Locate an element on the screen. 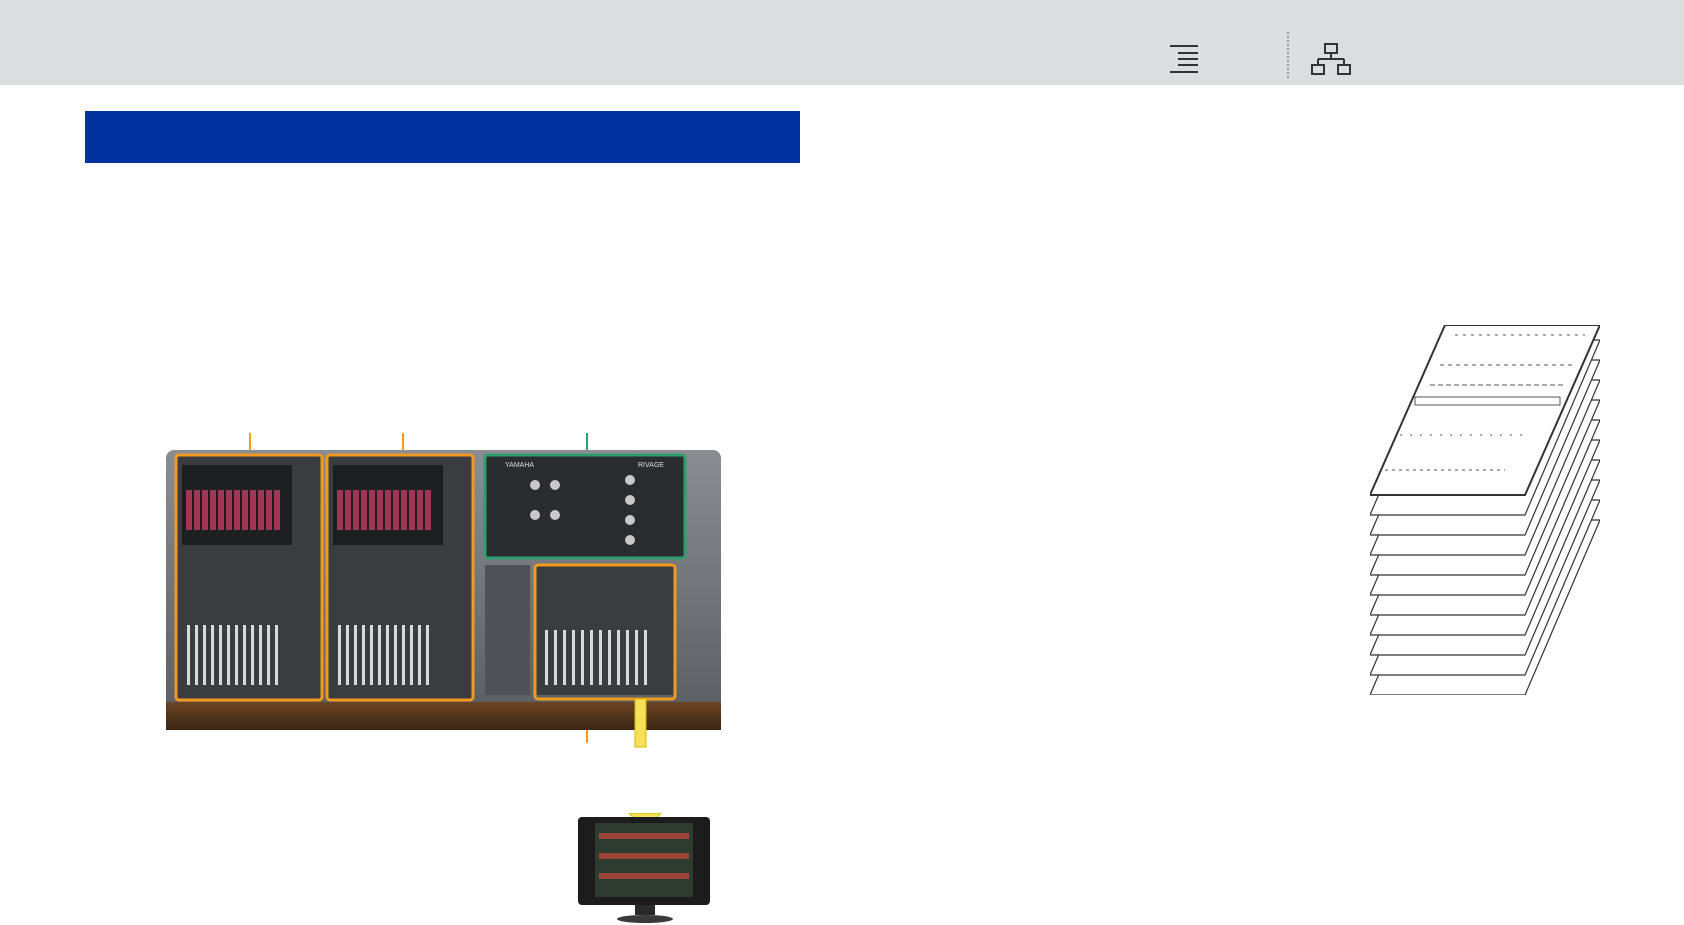 The height and width of the screenshot is (925, 1684). console-brand-label: YAMAHA is located at coordinates (519, 465).